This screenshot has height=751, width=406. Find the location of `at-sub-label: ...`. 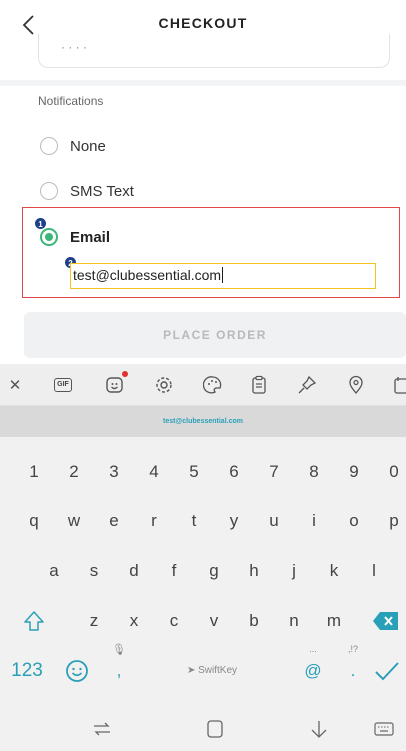

at-sub-label: ... is located at coordinates (313, 649).